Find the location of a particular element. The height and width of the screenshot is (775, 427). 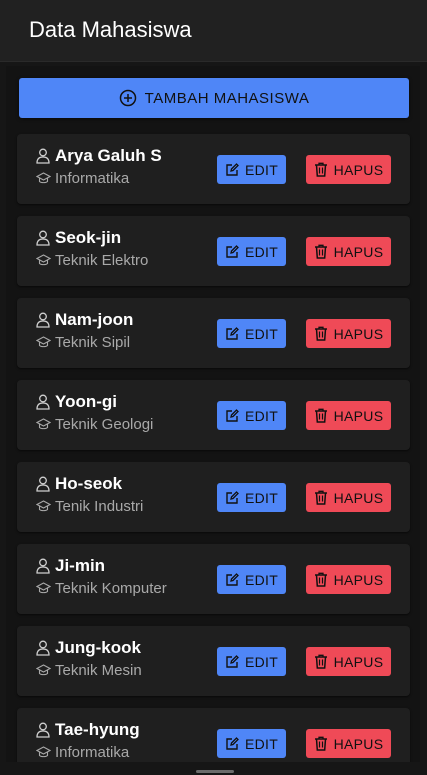

student-card: Jung-kook Teknik Mesin EDIT HAPUS is located at coordinates (213, 661).